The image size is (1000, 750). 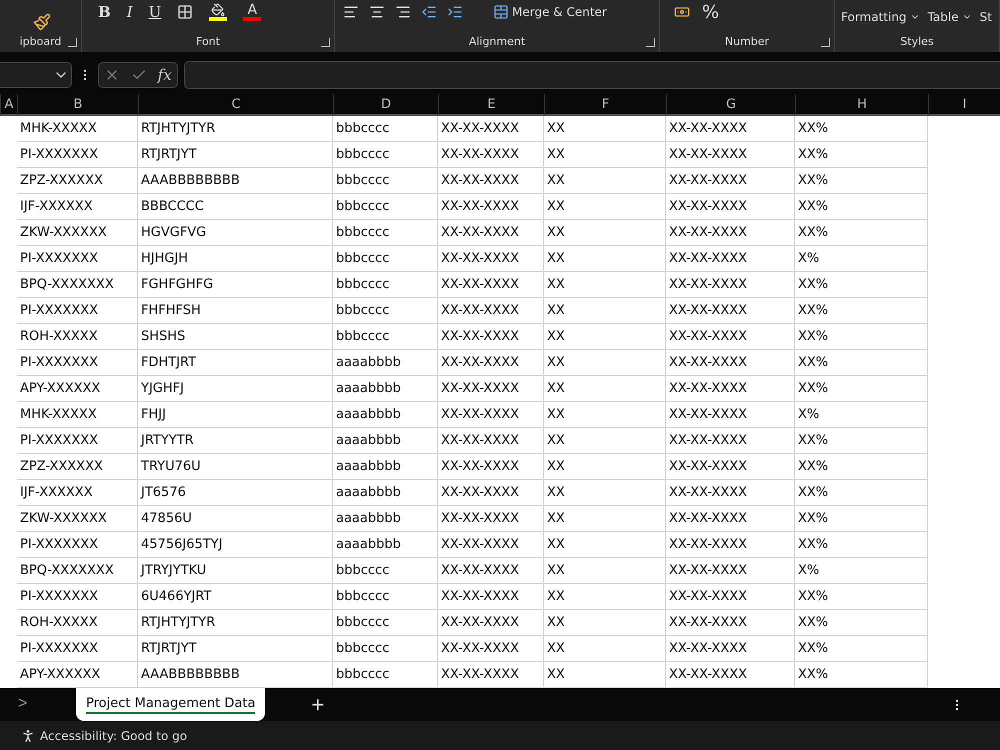 I want to click on group-label: ipboard, so click(x=41, y=41).